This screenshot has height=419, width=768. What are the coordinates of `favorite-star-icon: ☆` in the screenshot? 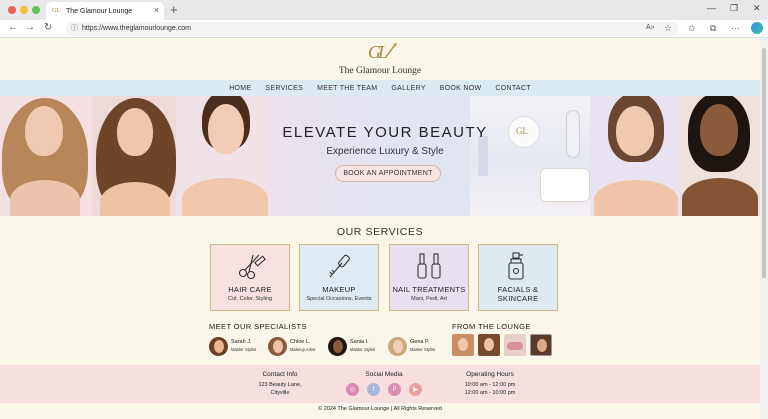 It's located at (668, 28).